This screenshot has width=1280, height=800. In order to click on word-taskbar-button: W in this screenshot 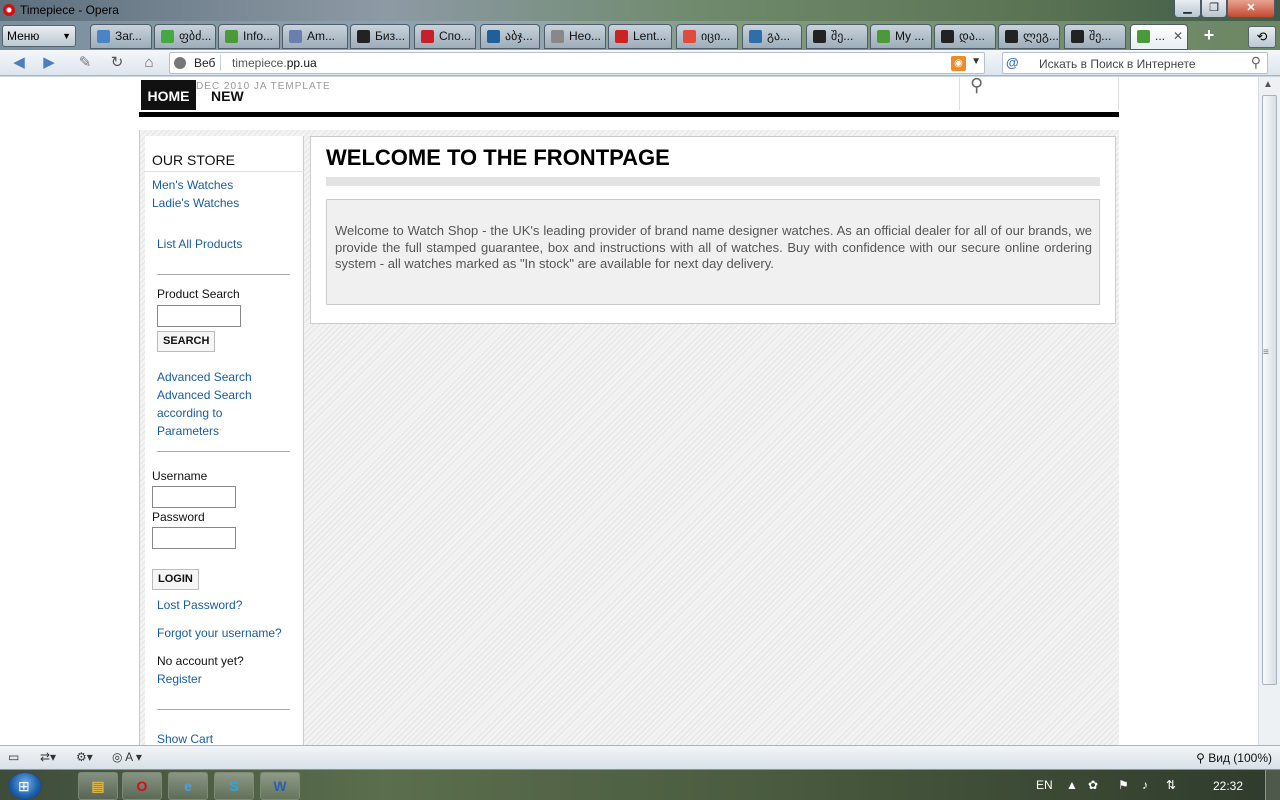, I will do `click(280, 786)`.